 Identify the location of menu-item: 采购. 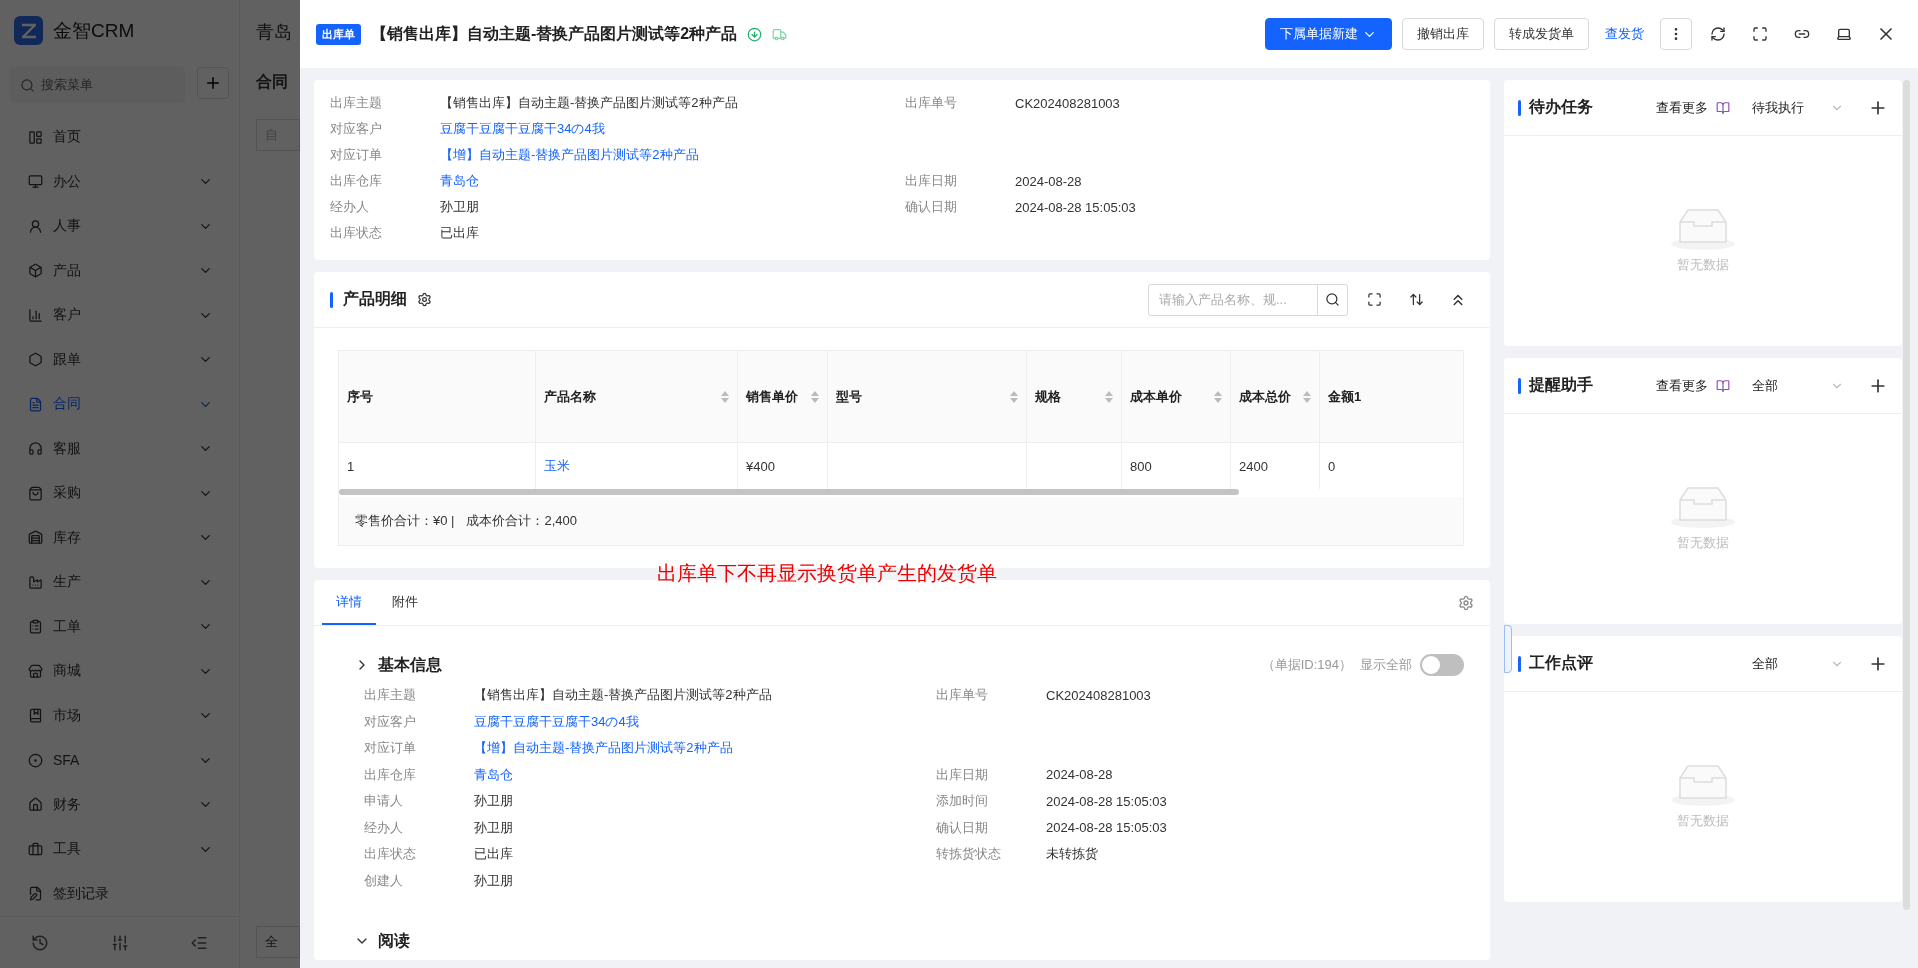
(119, 493).